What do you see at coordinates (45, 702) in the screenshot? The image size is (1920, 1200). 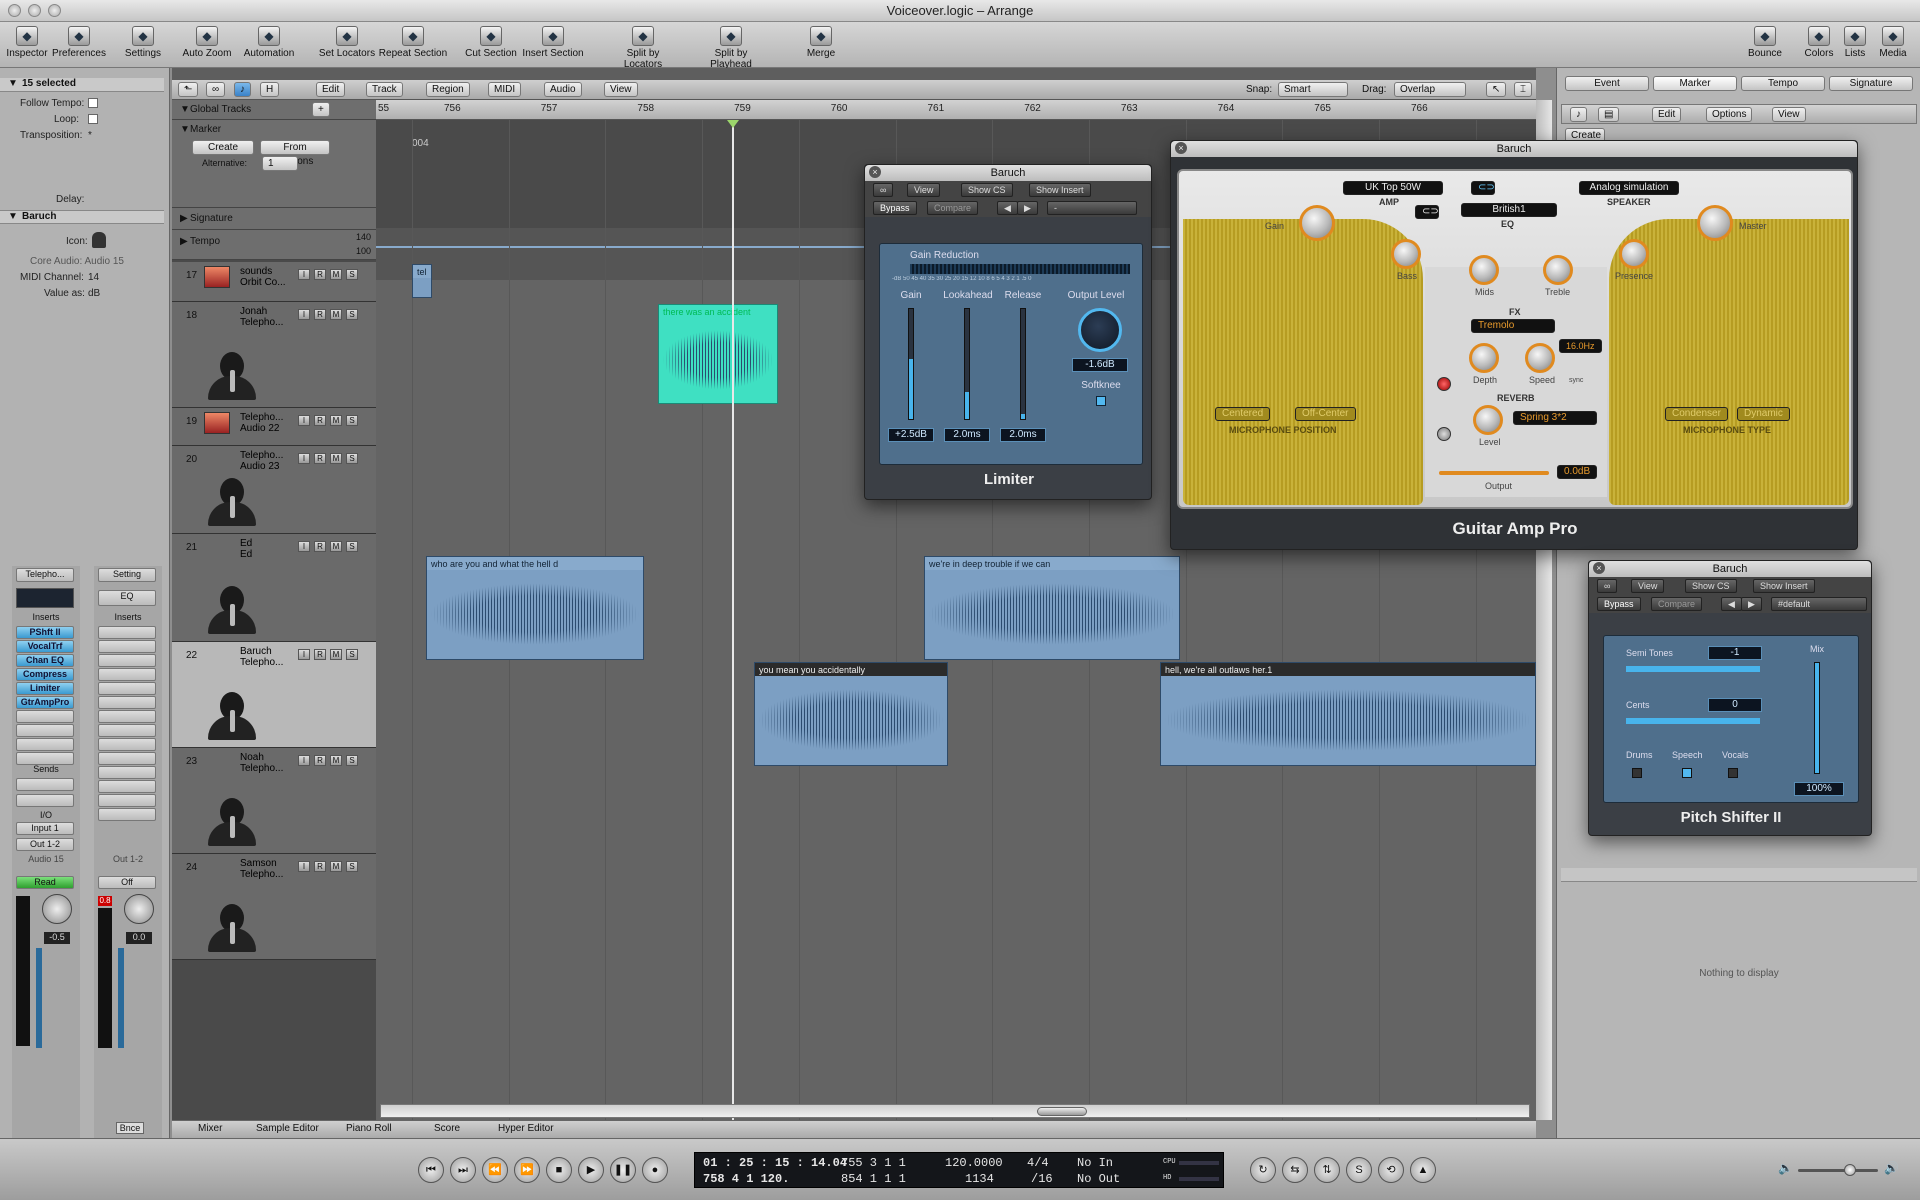 I see `insert-slot: GtrAmpPro` at bounding box center [45, 702].